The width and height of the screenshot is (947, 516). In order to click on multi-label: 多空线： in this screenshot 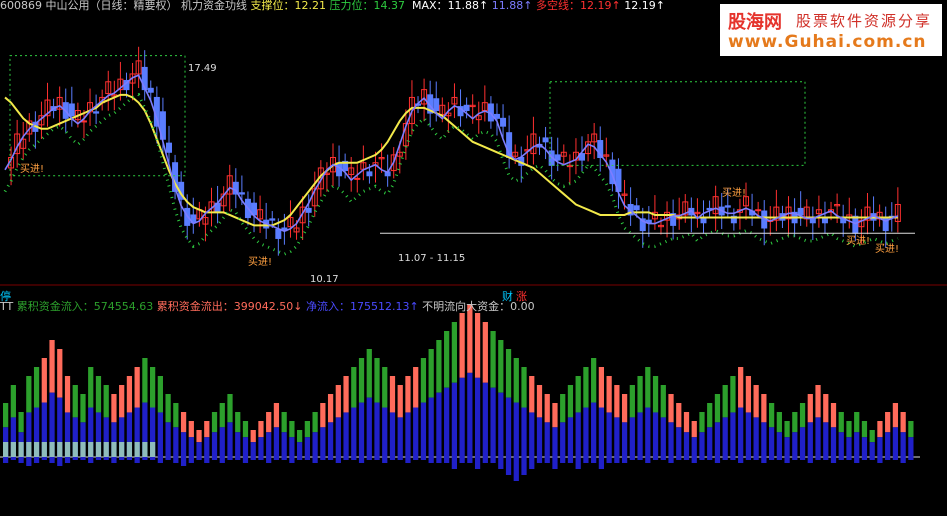, I will do `click(558, 6)`.